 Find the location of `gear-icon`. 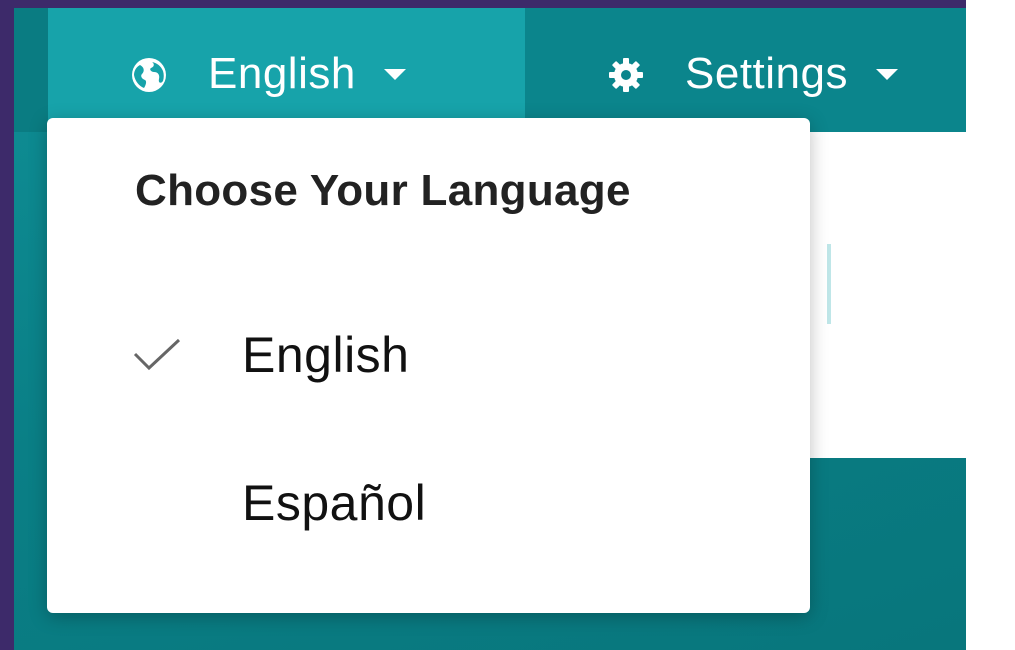

gear-icon is located at coordinates (626, 74).